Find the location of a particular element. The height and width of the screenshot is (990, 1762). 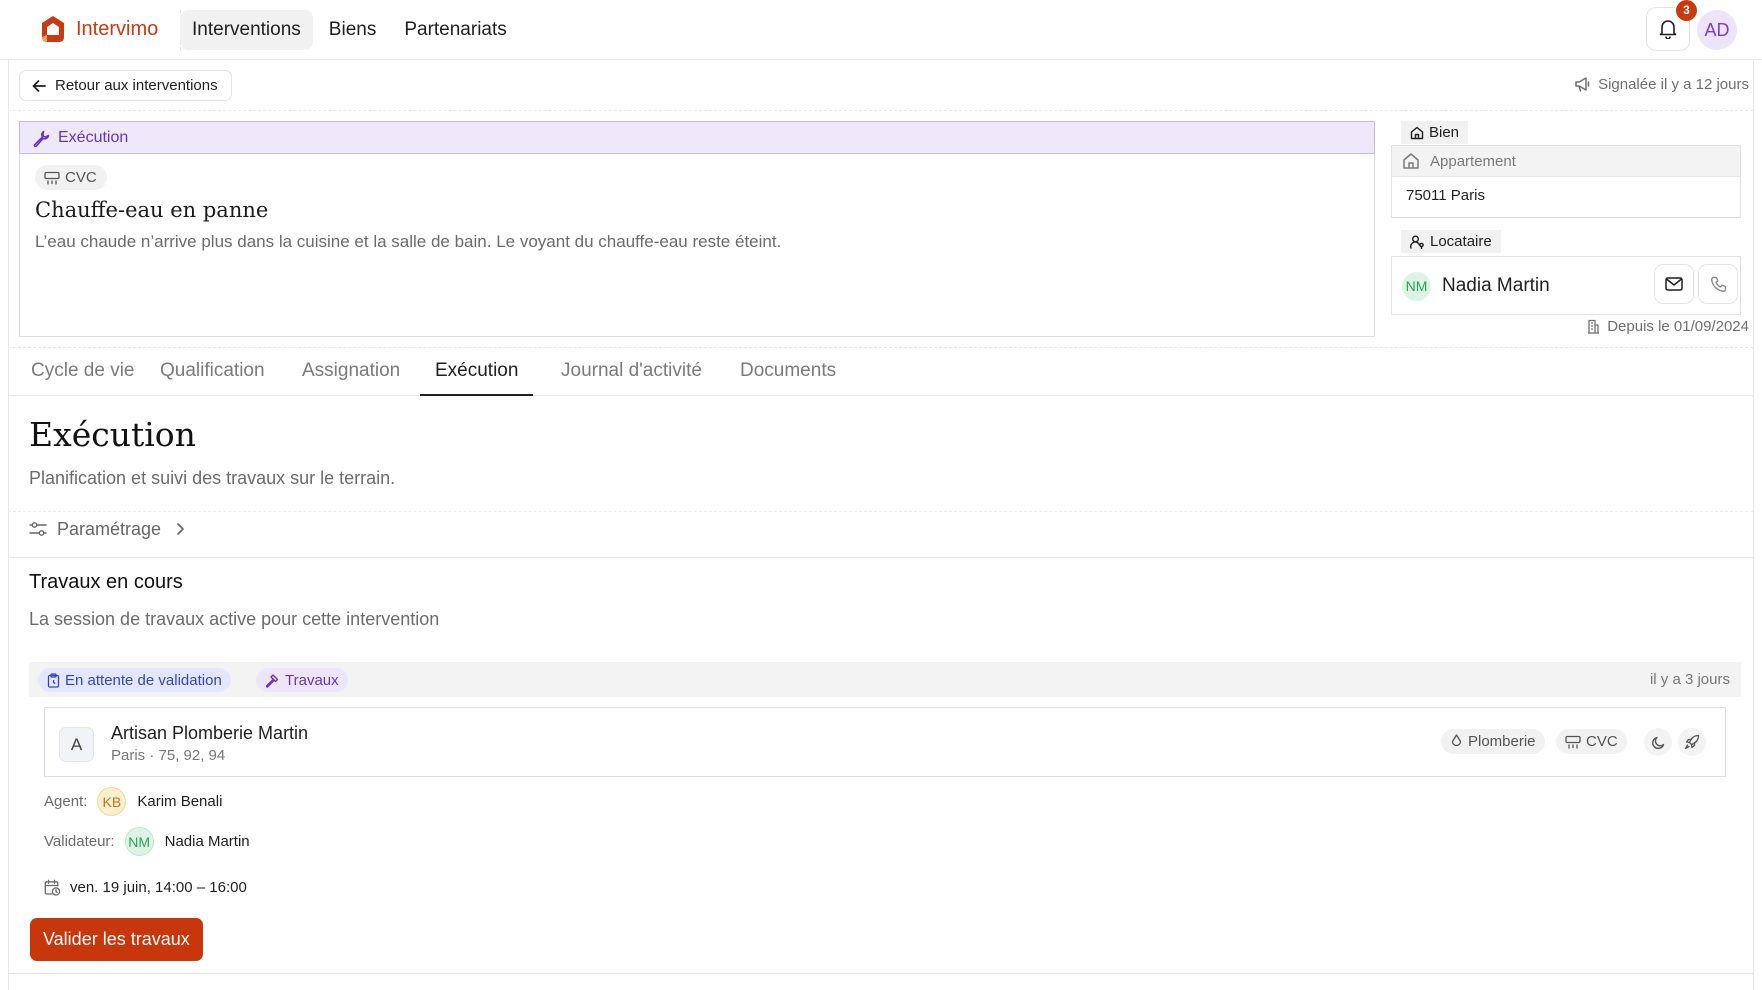

rocket-icon is located at coordinates (1692, 742).